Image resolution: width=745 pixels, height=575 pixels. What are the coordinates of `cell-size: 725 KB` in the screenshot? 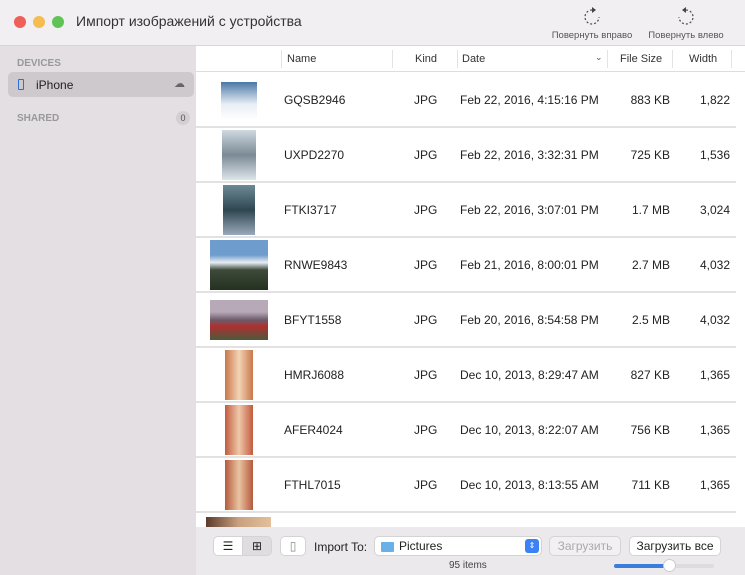 It's located at (650, 155).